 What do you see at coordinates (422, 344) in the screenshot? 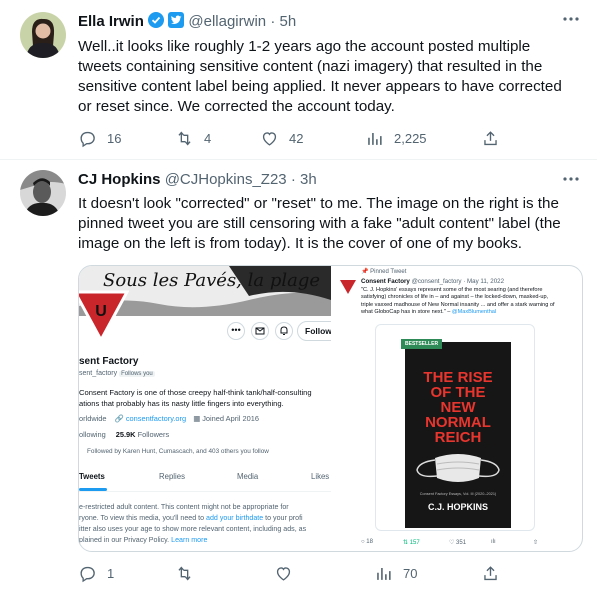
I see `bestseller-badge: BESTSELLER` at bounding box center [422, 344].